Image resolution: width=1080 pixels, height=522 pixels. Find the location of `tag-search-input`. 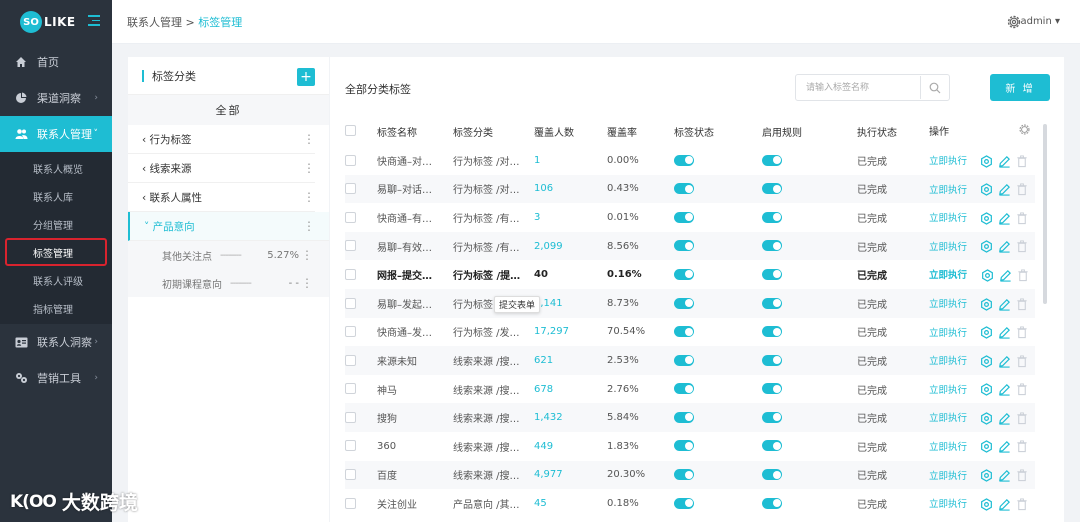

tag-search-input is located at coordinates (858, 87).